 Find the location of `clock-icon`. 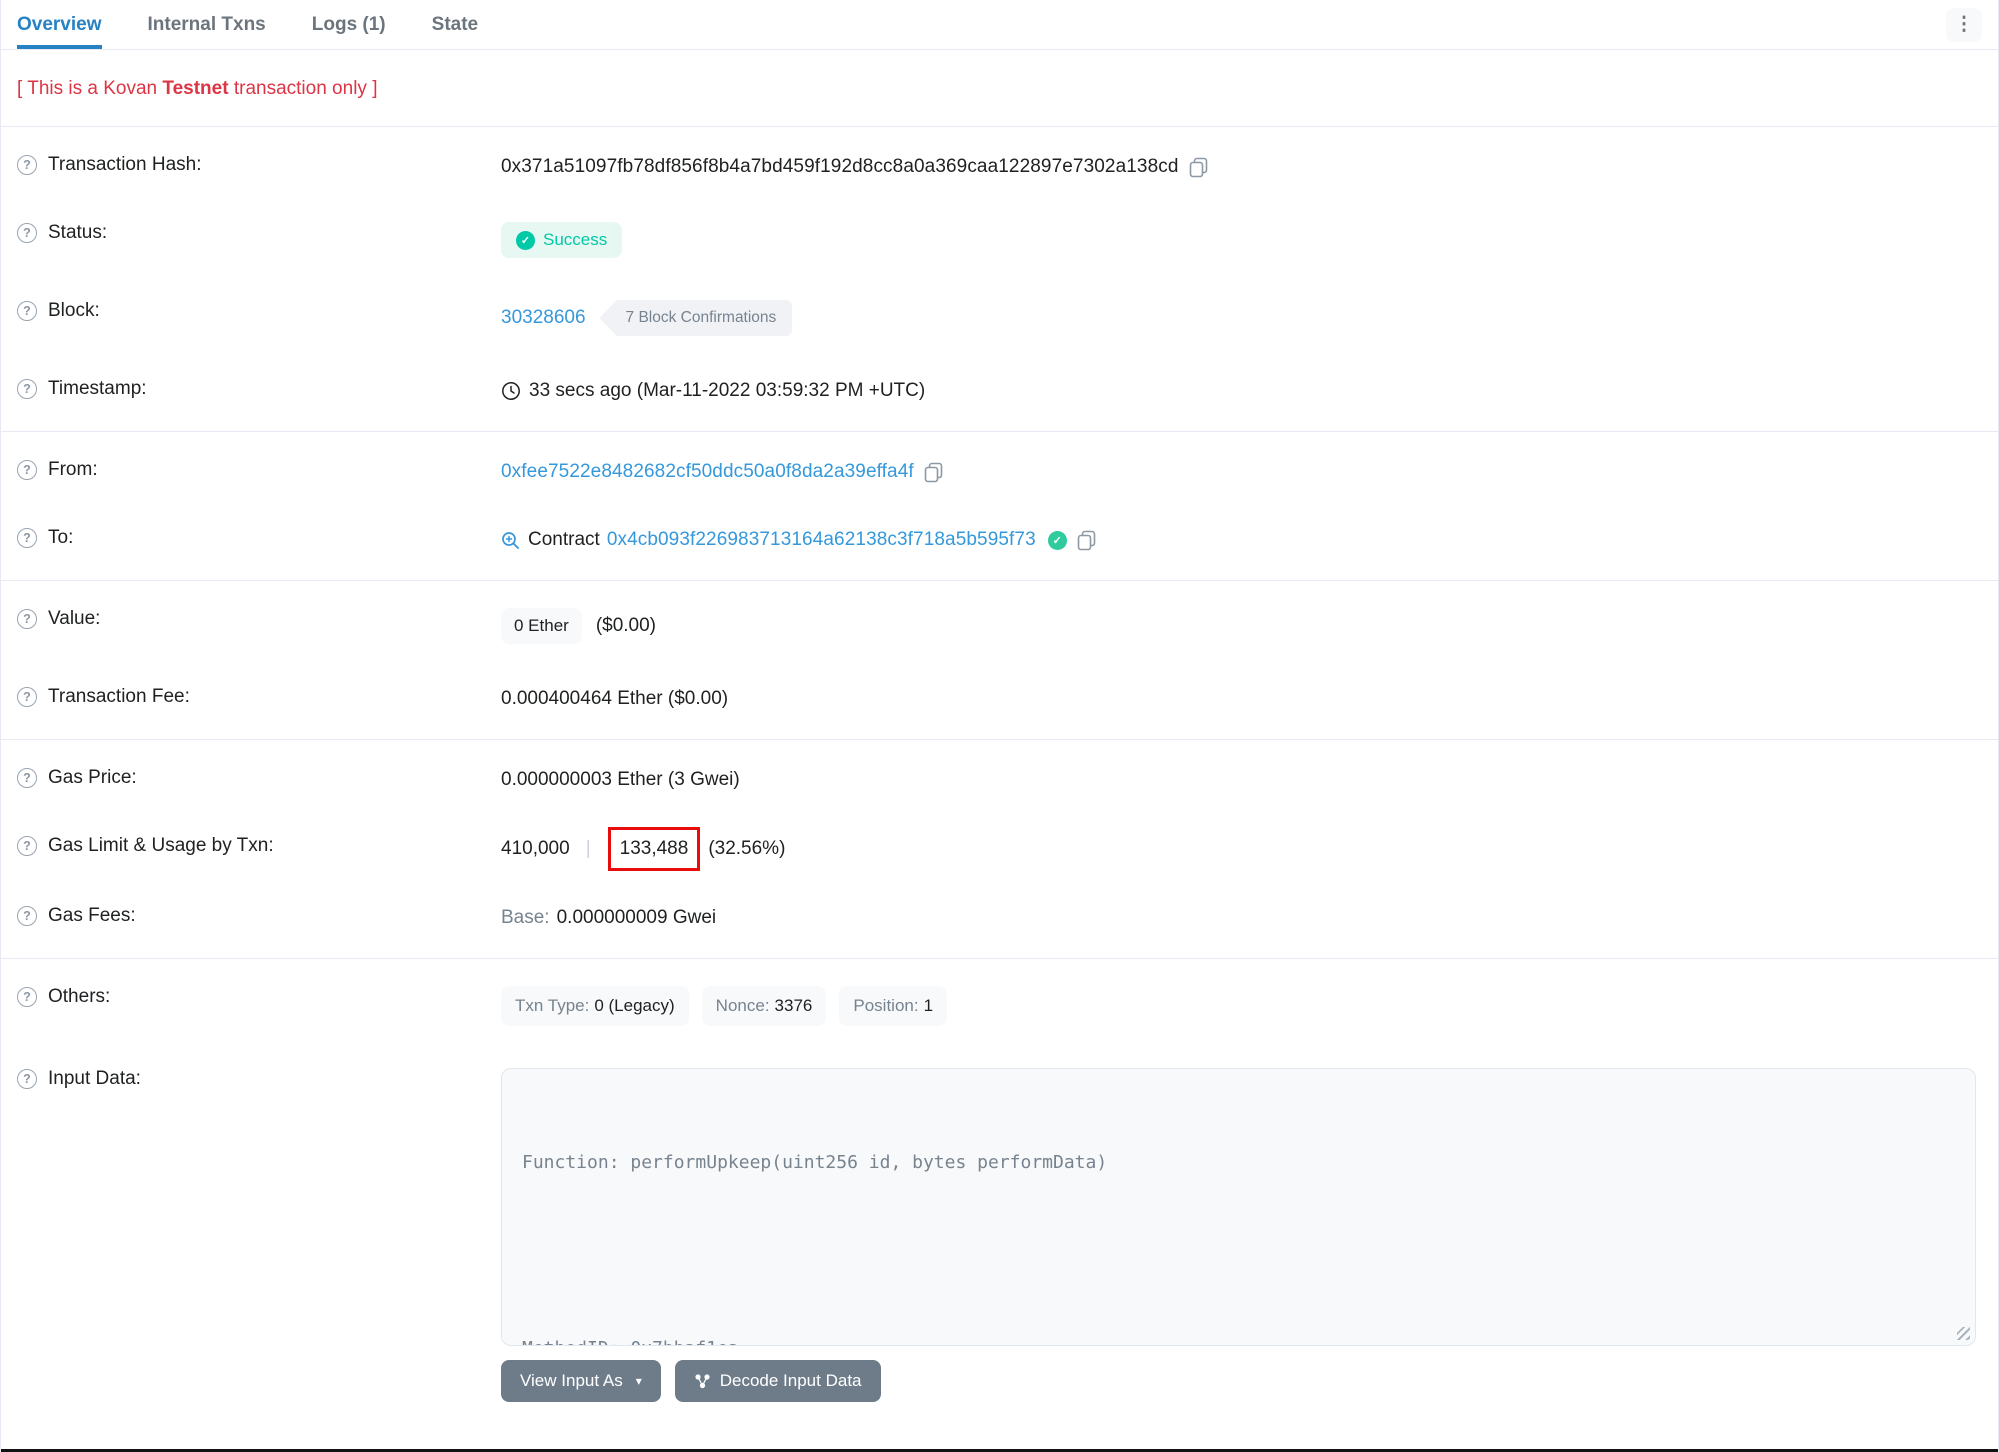

clock-icon is located at coordinates (511, 391).